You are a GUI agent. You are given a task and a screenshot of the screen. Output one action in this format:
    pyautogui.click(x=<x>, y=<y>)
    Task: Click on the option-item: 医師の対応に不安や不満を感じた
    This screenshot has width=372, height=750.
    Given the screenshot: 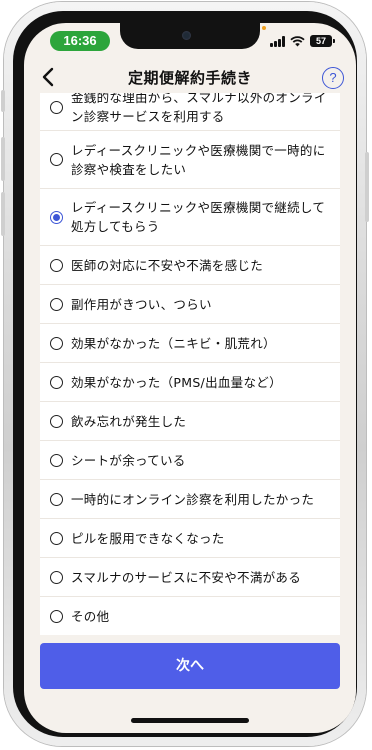 What is the action you would take?
    pyautogui.click(x=190, y=265)
    